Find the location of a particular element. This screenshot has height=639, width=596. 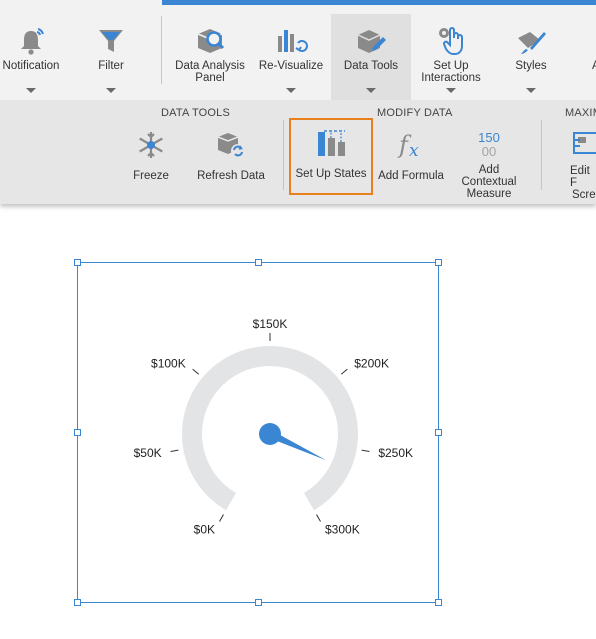

set-up-states-label: Set Up States is located at coordinates (331, 174).